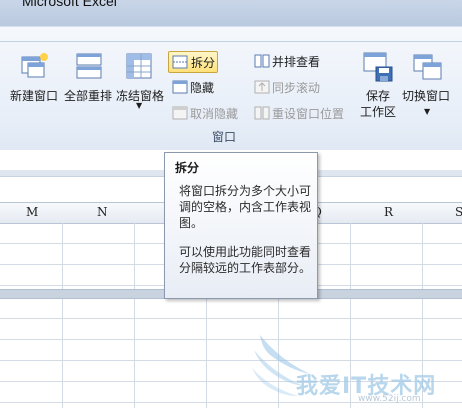  Describe the element at coordinates (378, 87) in the screenshot. I see `save-workspace-button: 保存 工作区` at that location.